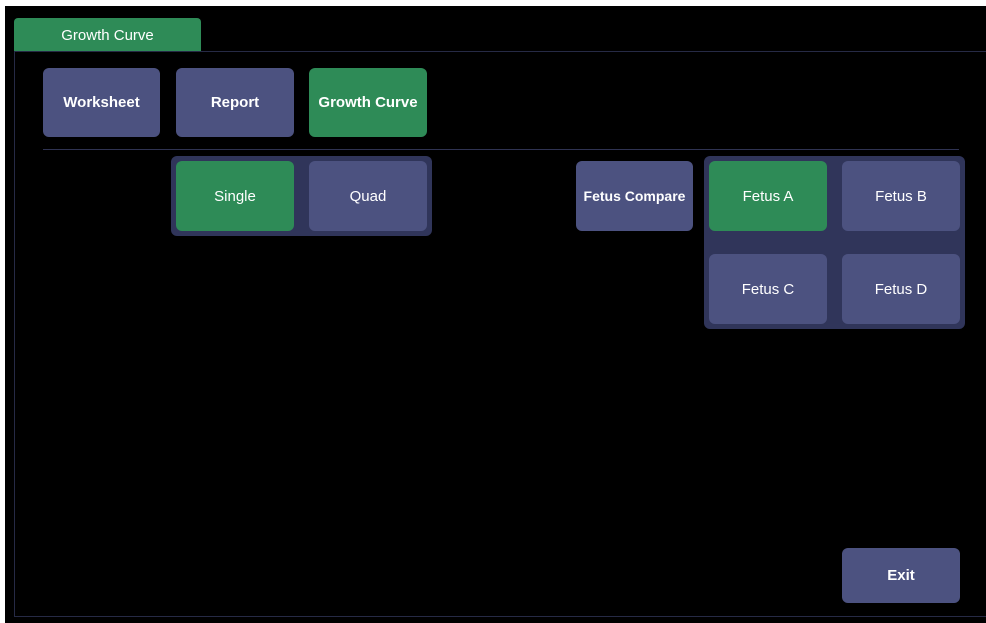  What do you see at coordinates (101, 102) in the screenshot?
I see `worksheet-button: Worksheet` at bounding box center [101, 102].